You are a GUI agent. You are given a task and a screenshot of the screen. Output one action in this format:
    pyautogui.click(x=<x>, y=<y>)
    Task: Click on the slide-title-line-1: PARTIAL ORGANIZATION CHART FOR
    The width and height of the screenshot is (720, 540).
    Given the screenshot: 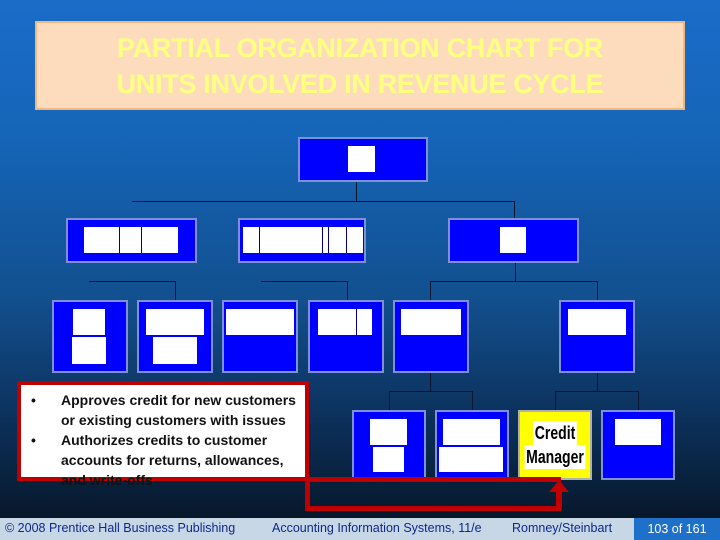 What is the action you would take?
    pyautogui.click(x=360, y=47)
    